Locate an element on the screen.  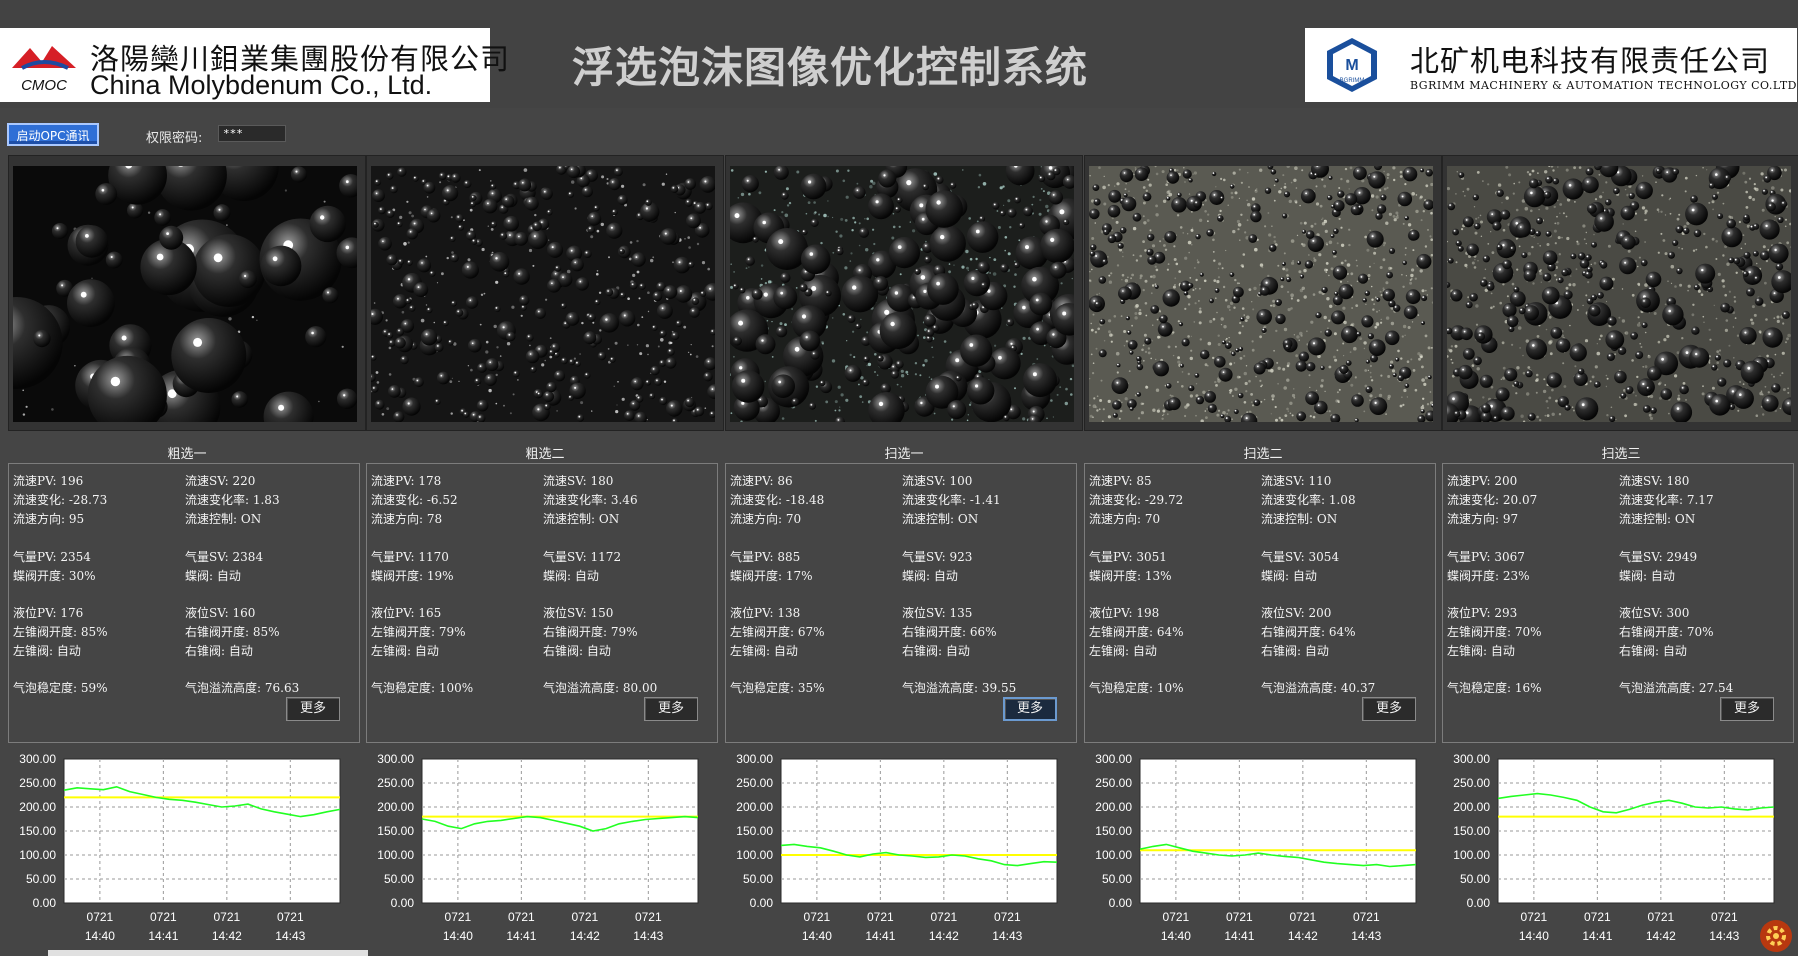
value-flow-dir: 流速方向: 70 is located at coordinates (1125, 519).